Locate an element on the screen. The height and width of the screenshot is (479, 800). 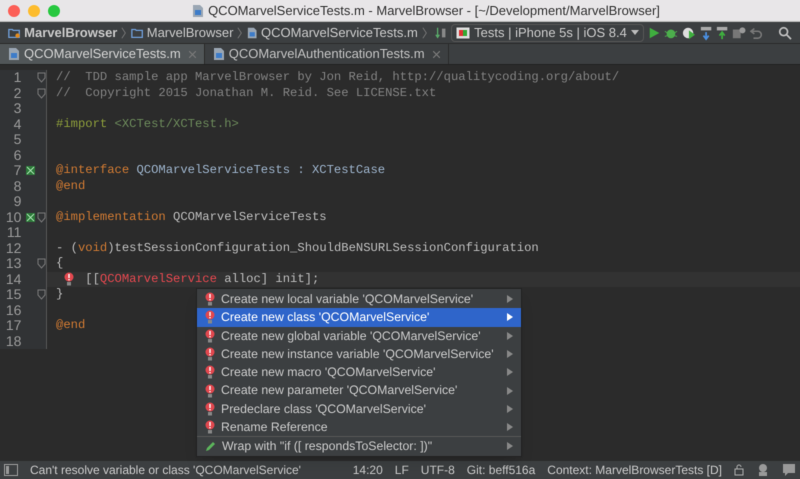
line-number: 18 is located at coordinates (13, 341).